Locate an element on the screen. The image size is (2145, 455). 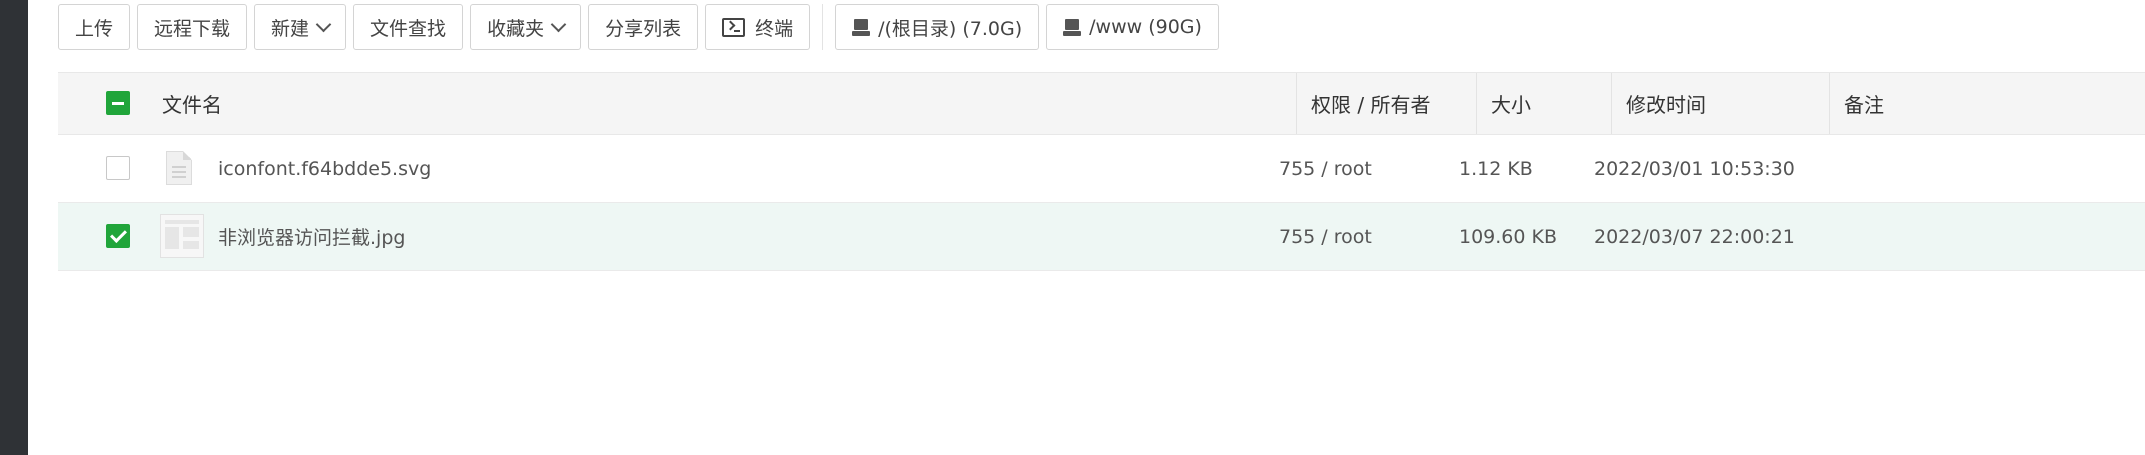
new-dropdown-button: 新建 is located at coordinates (300, 27).